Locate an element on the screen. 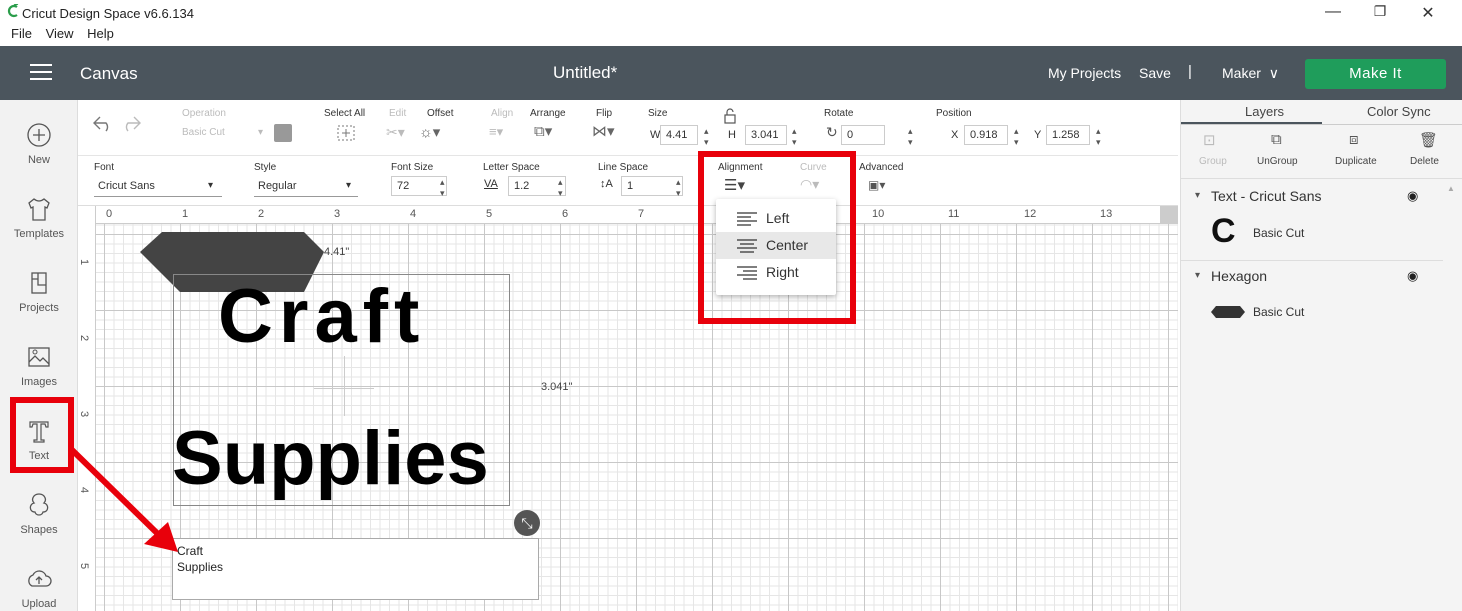  x-label: X is located at coordinates (955, 135).